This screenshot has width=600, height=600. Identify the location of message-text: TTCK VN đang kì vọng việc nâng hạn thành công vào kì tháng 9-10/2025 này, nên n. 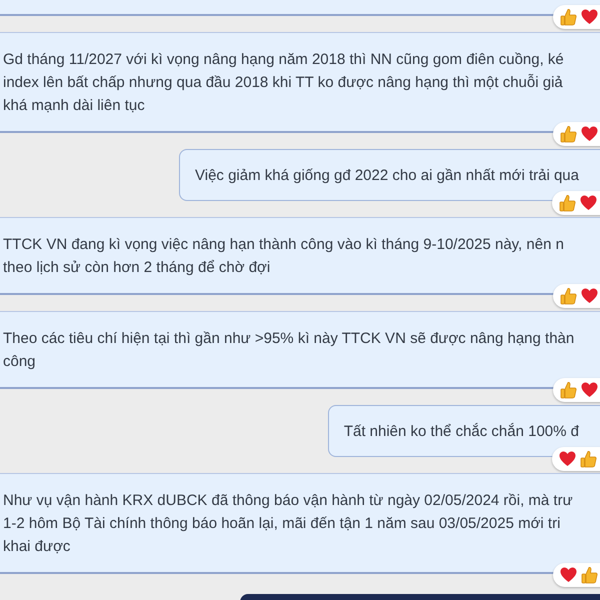
(284, 245).